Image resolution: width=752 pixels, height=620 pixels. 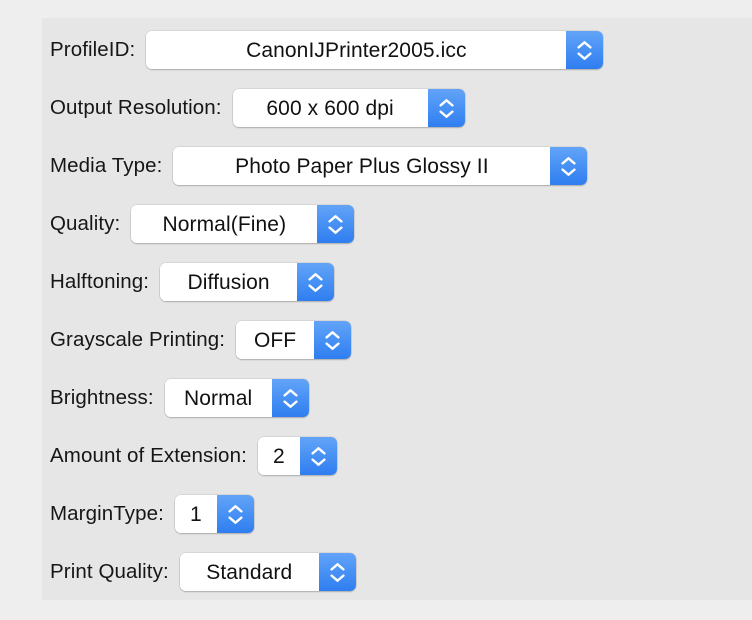 What do you see at coordinates (569, 166) in the screenshot?
I see `stepper-buttons-media-type` at bounding box center [569, 166].